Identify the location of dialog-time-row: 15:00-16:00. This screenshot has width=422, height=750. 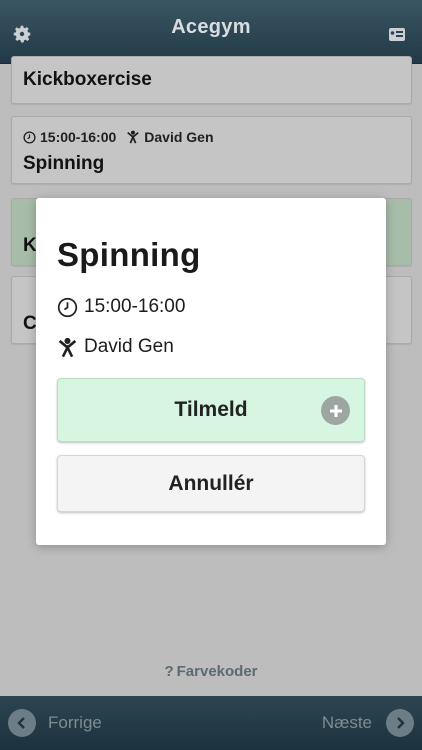
(121, 307).